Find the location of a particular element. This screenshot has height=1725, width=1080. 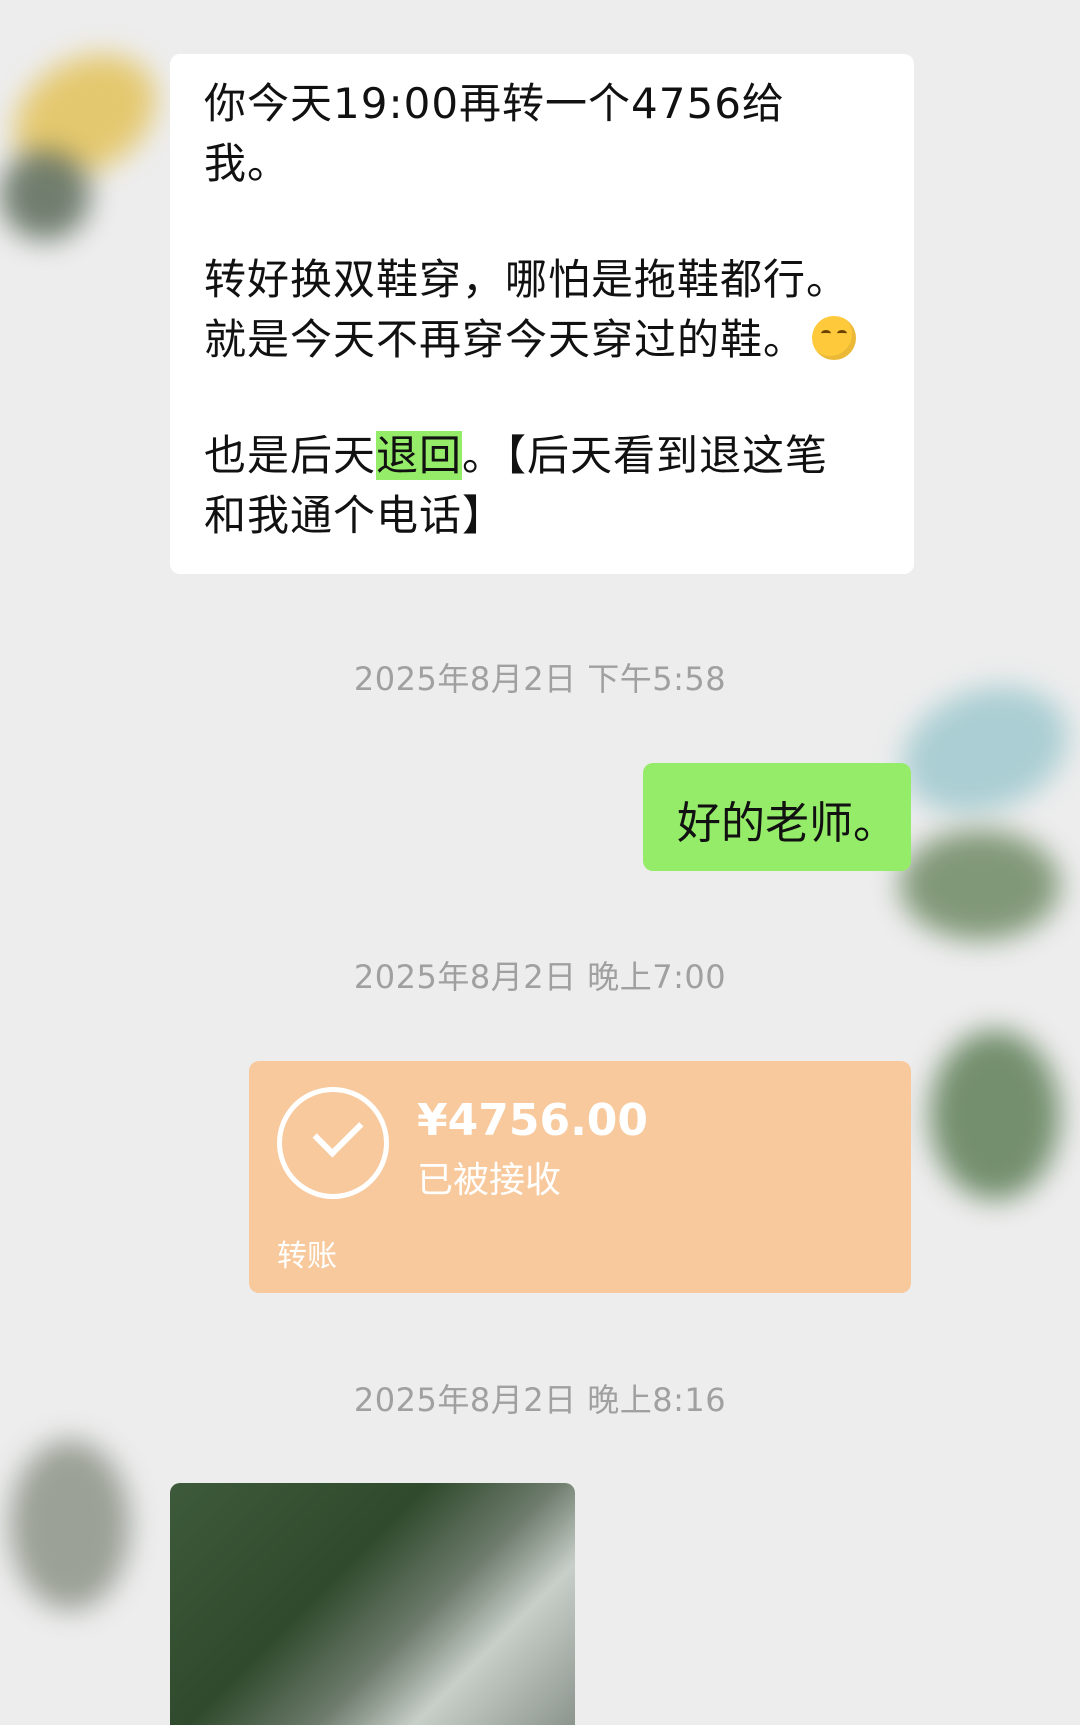

message-text: 好的老师。 is located at coordinates (787, 823).